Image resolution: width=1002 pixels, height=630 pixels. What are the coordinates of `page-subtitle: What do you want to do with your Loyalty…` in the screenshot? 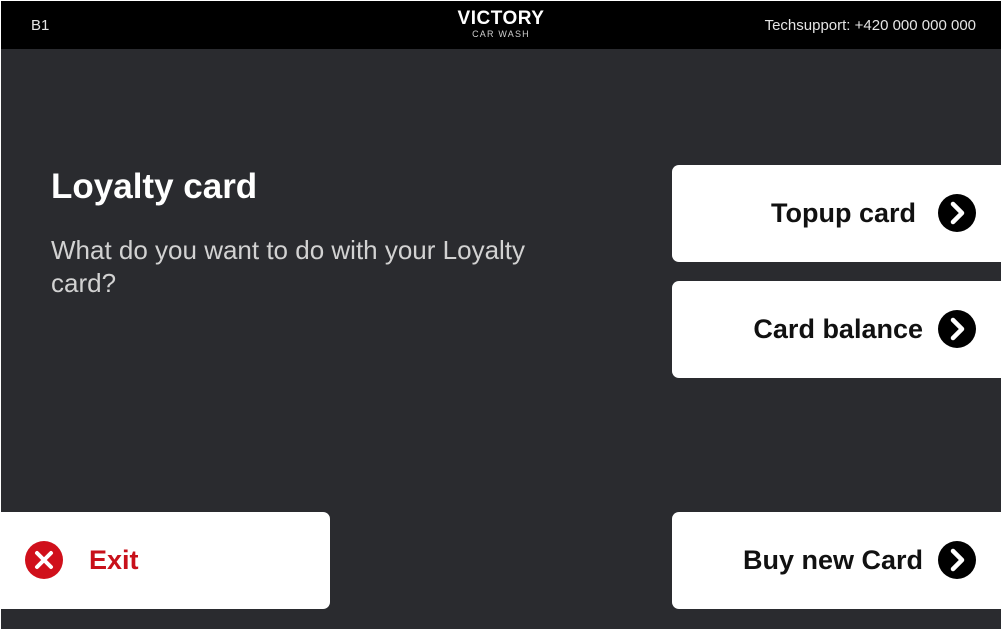 It's located at (288, 266).